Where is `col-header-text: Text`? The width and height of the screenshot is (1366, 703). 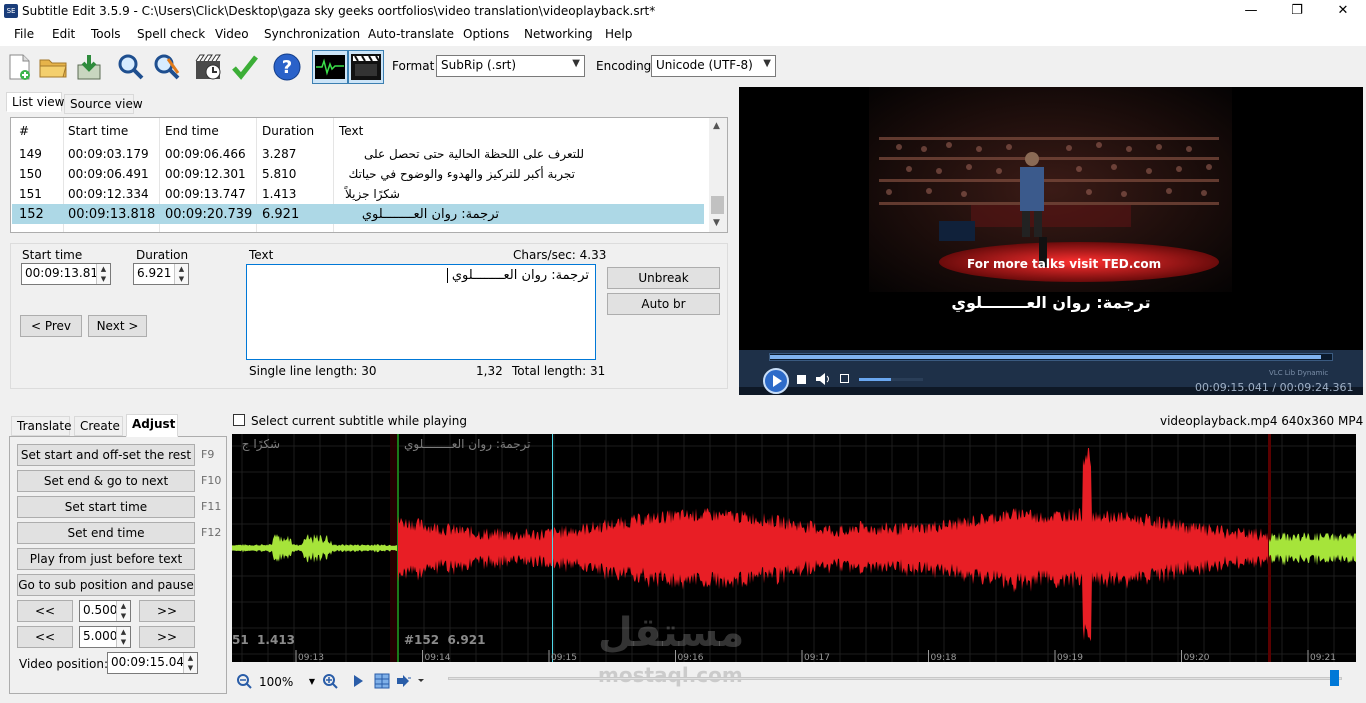
col-header-text: Text is located at coordinates (351, 131).